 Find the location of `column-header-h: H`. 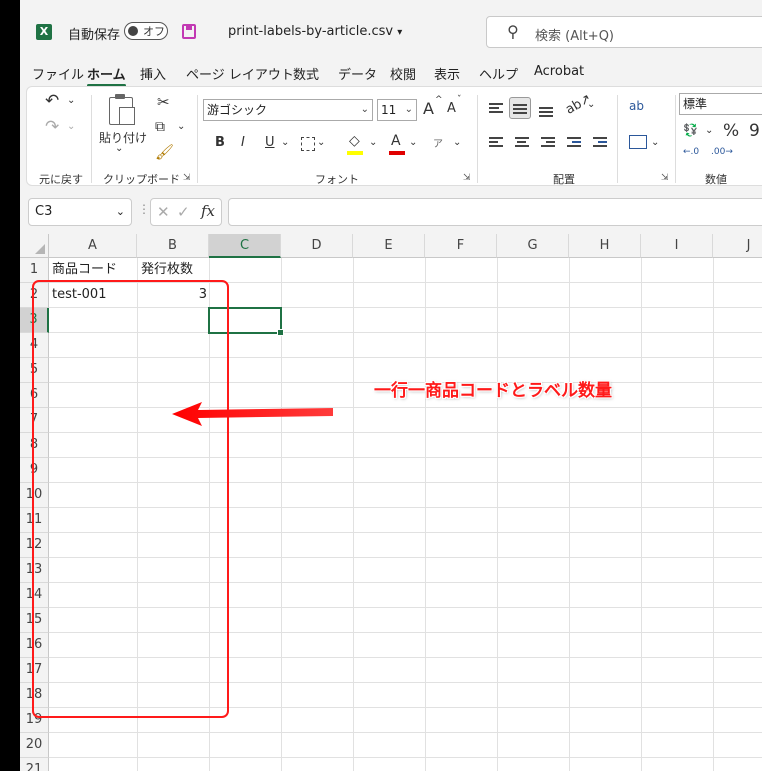

column-header-h: H is located at coordinates (605, 246).